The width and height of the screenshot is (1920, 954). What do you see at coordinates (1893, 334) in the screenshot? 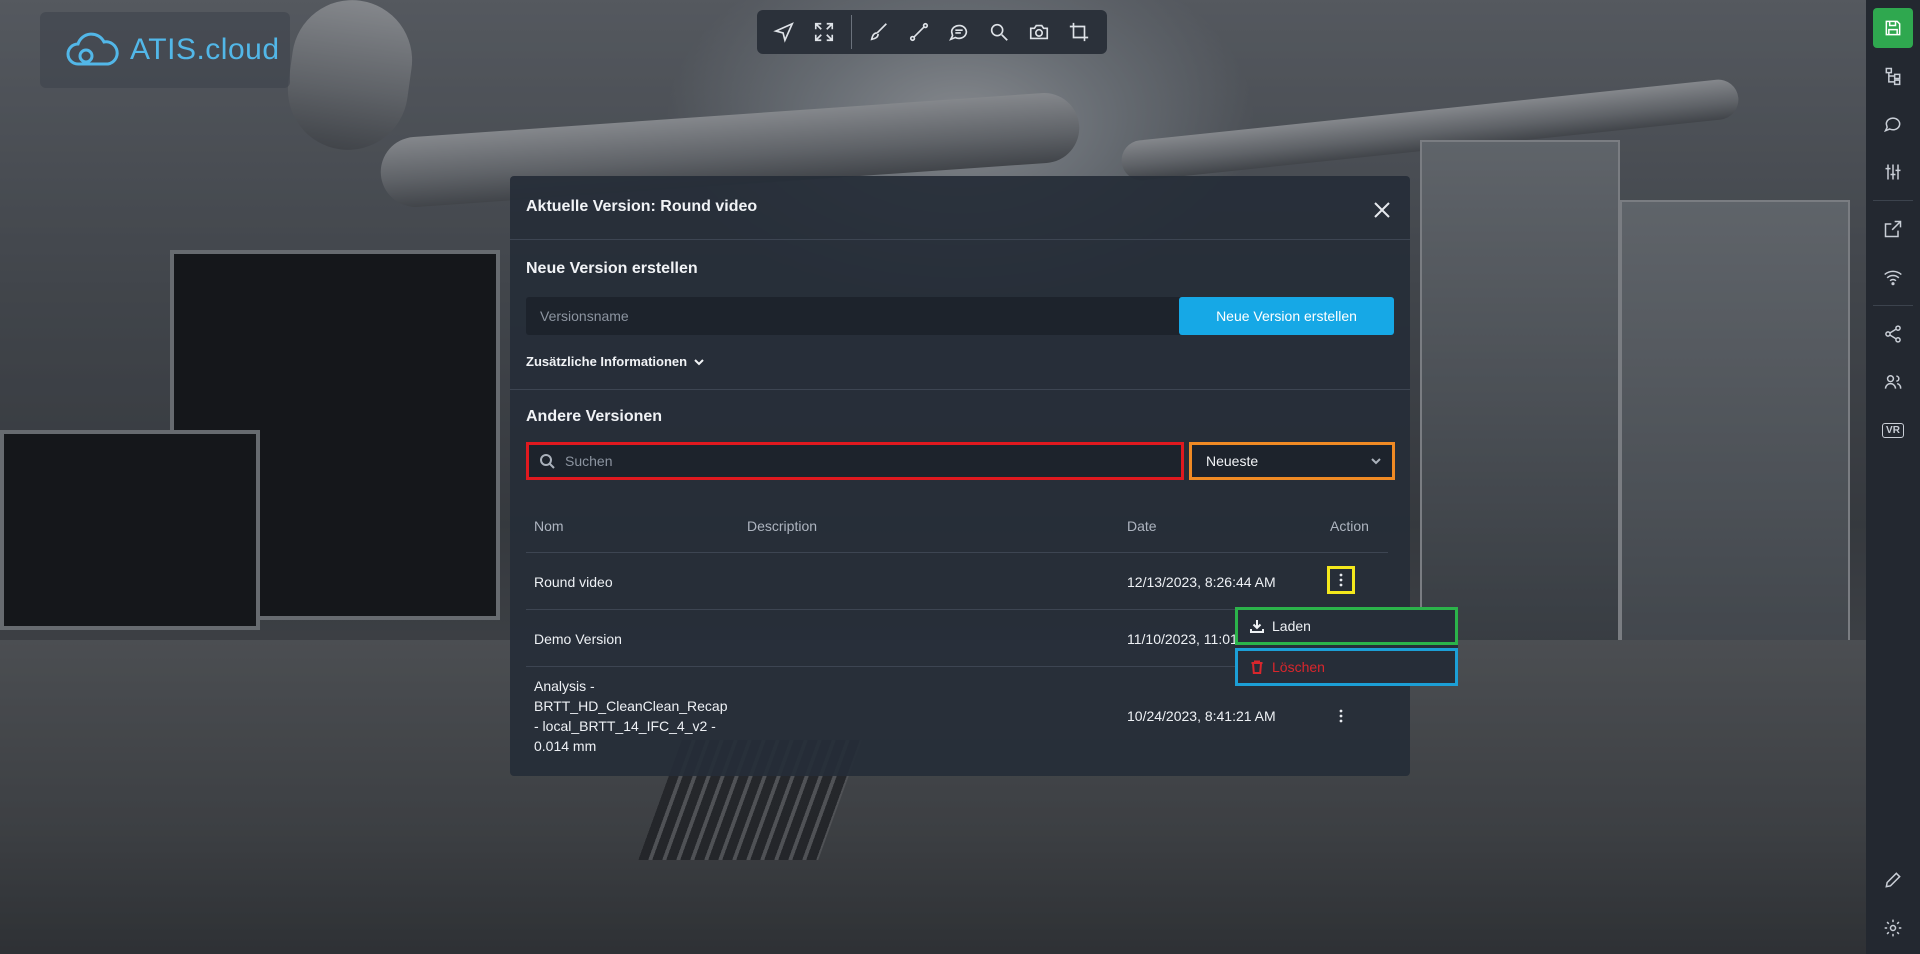
I see `share-icon` at bounding box center [1893, 334].